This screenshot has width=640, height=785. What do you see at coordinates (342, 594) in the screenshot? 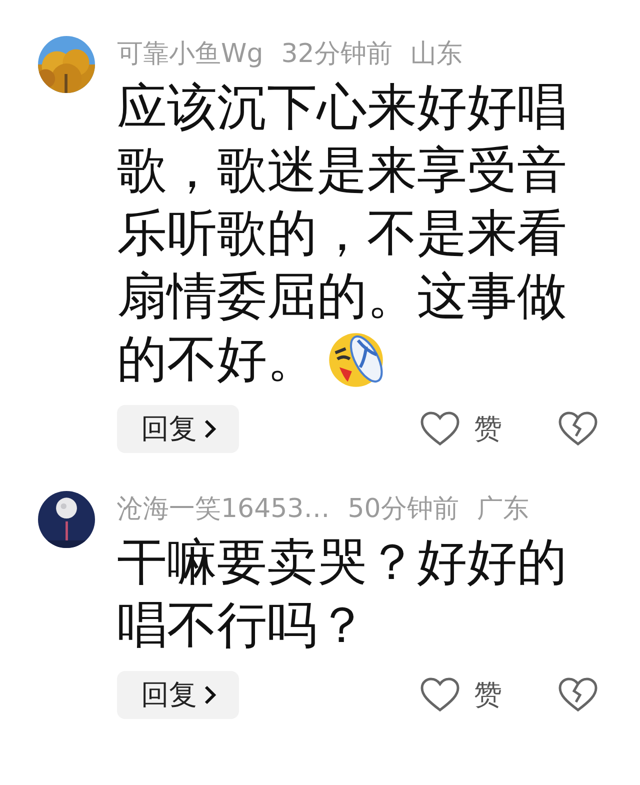
I see `comment-text: 干嘛要卖哭？好好的唱不行吗？` at bounding box center [342, 594].